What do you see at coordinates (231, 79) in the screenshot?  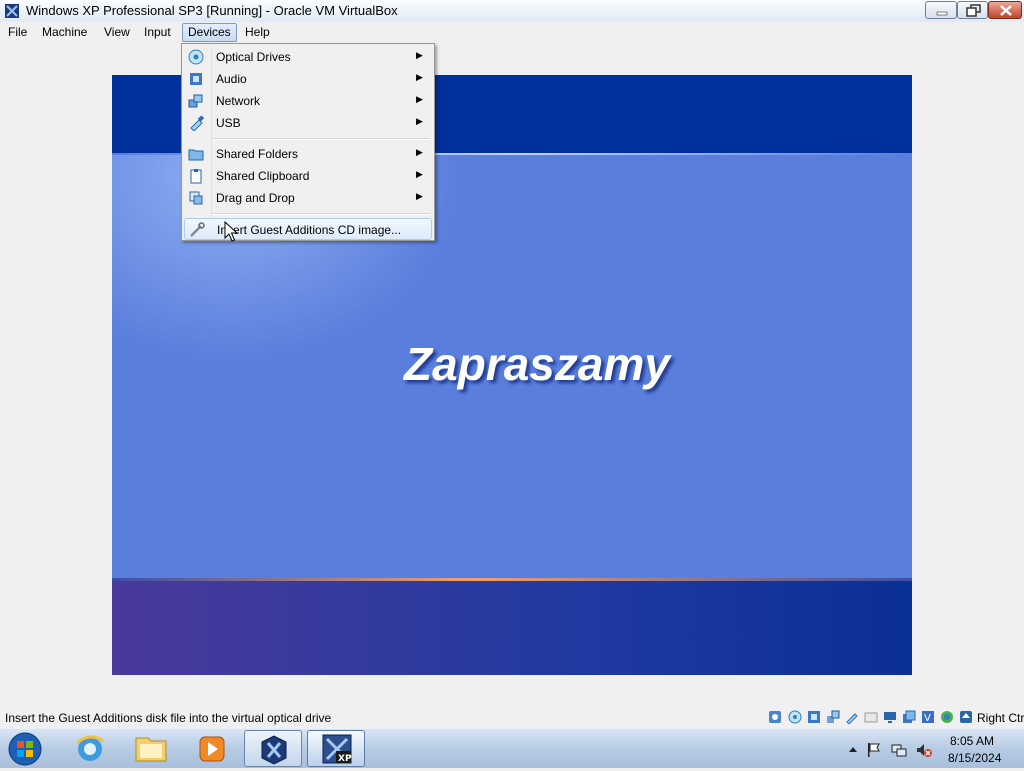 I see `menu-item-label: Audio` at bounding box center [231, 79].